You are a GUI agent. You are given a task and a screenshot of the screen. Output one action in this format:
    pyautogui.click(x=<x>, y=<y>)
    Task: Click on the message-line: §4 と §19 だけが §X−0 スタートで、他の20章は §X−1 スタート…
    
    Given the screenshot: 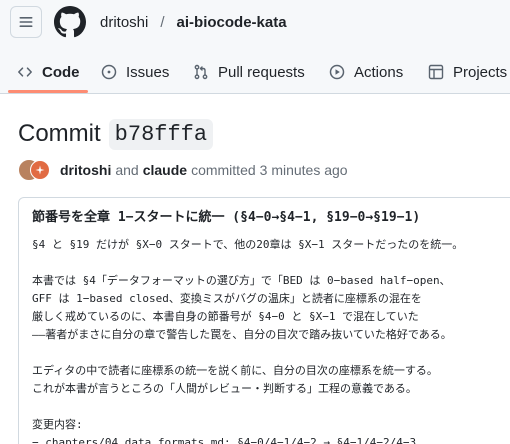 What is the action you would take?
    pyautogui.click(x=248, y=244)
    